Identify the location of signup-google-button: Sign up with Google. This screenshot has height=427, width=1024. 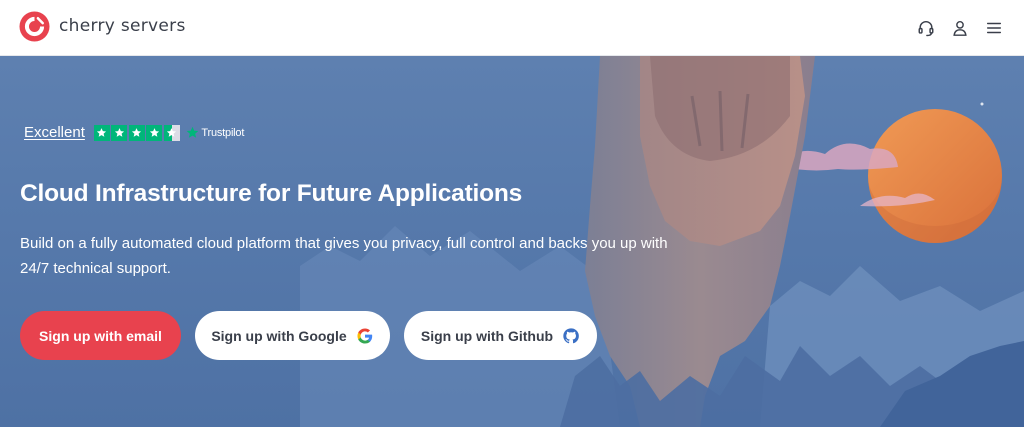
(292, 335).